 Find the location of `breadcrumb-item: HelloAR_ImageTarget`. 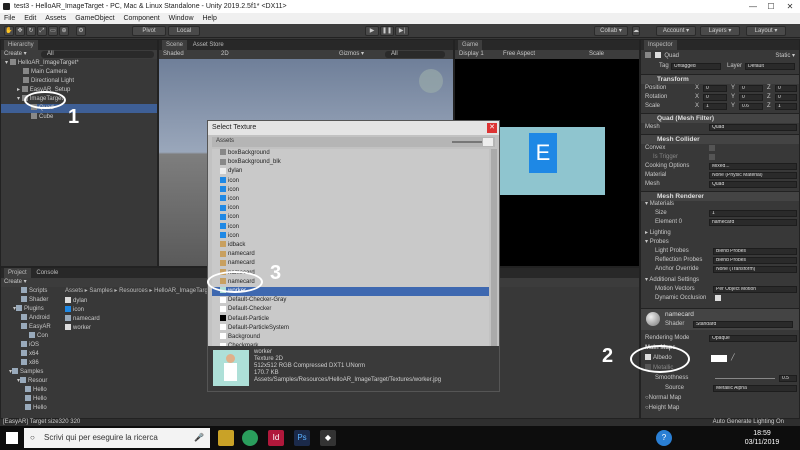

breadcrumb-item: HelloAR_ImageTarget is located at coordinates (183, 291).